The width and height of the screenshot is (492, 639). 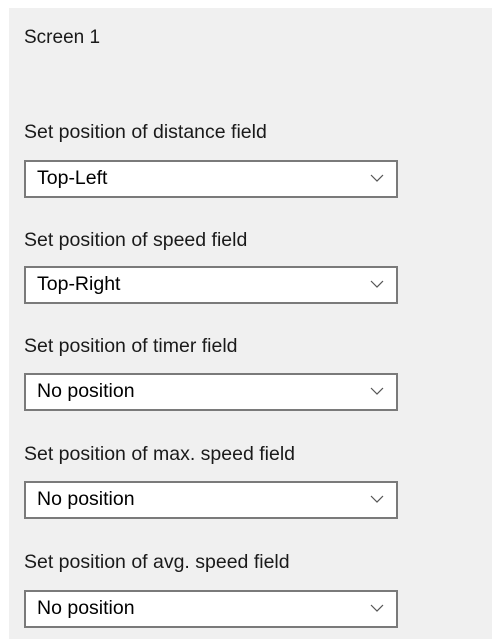 I want to click on avg-speed-position-dropdown: No position, so click(x=211, y=609).